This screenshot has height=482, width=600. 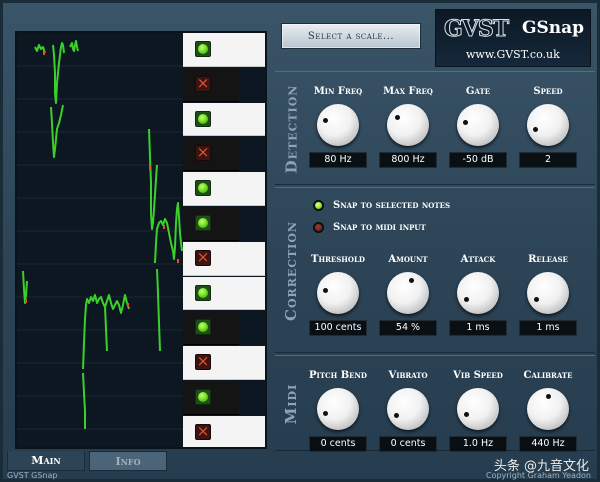 I want to click on gate-knob, so click(x=478, y=125).